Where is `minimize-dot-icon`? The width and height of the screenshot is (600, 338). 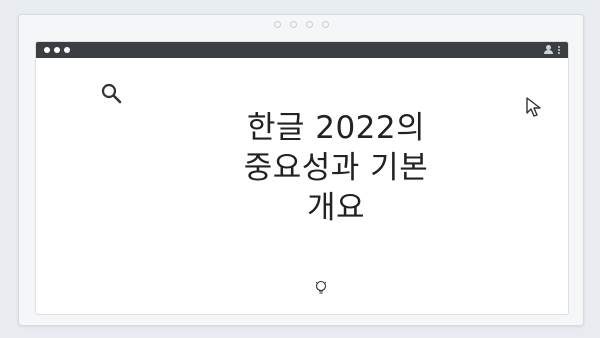
minimize-dot-icon is located at coordinates (57, 50).